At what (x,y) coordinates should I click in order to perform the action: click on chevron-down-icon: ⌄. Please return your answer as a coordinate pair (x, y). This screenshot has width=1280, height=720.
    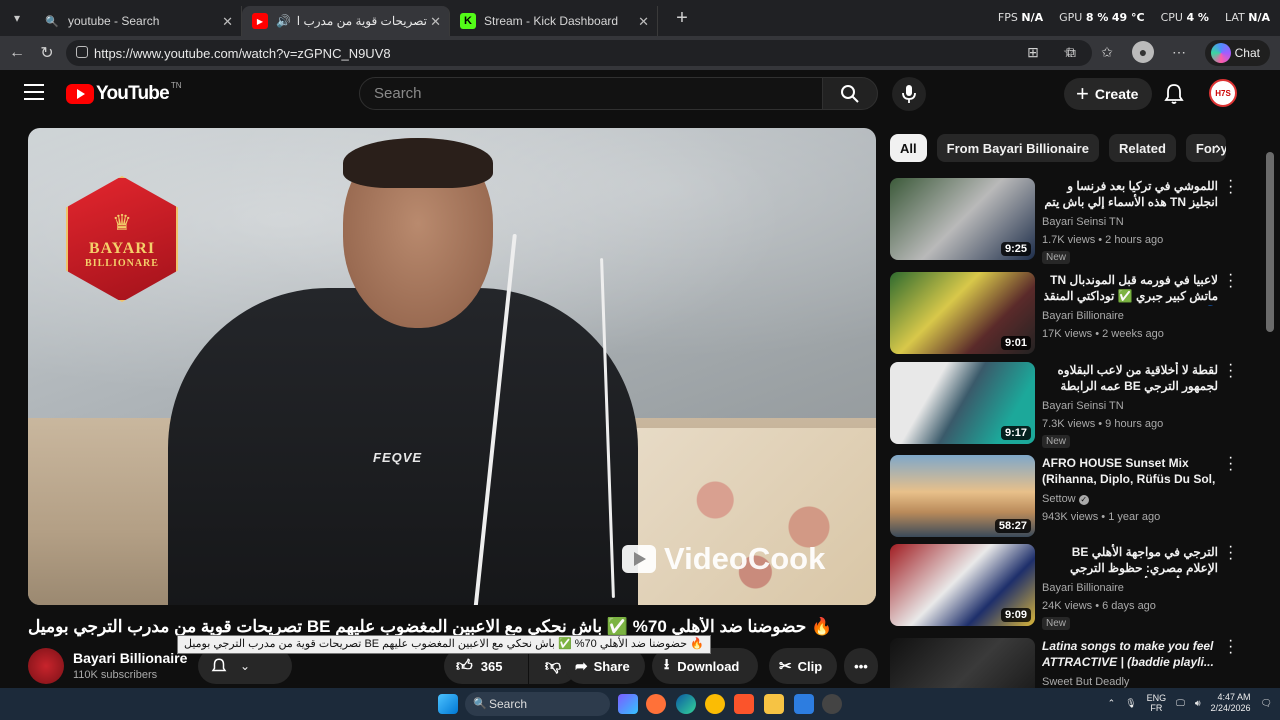
    Looking at the image, I should click on (245, 666).